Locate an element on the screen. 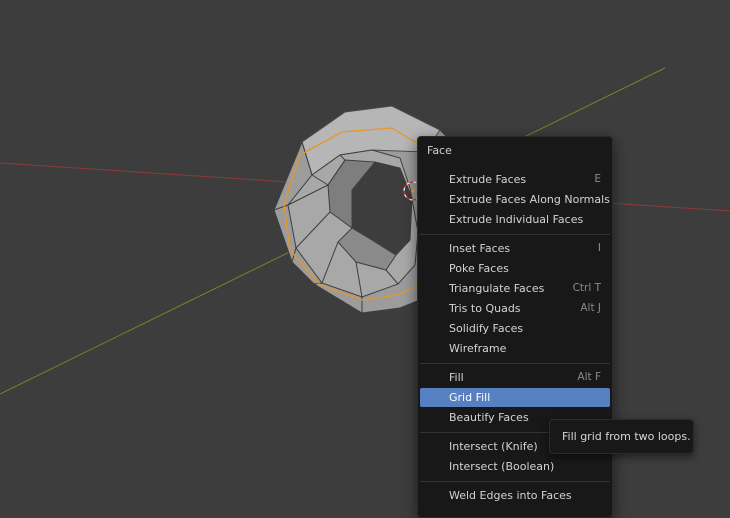  menu-item-triangulate-faces: Triangulate Faces Ctrl T is located at coordinates (515, 288).